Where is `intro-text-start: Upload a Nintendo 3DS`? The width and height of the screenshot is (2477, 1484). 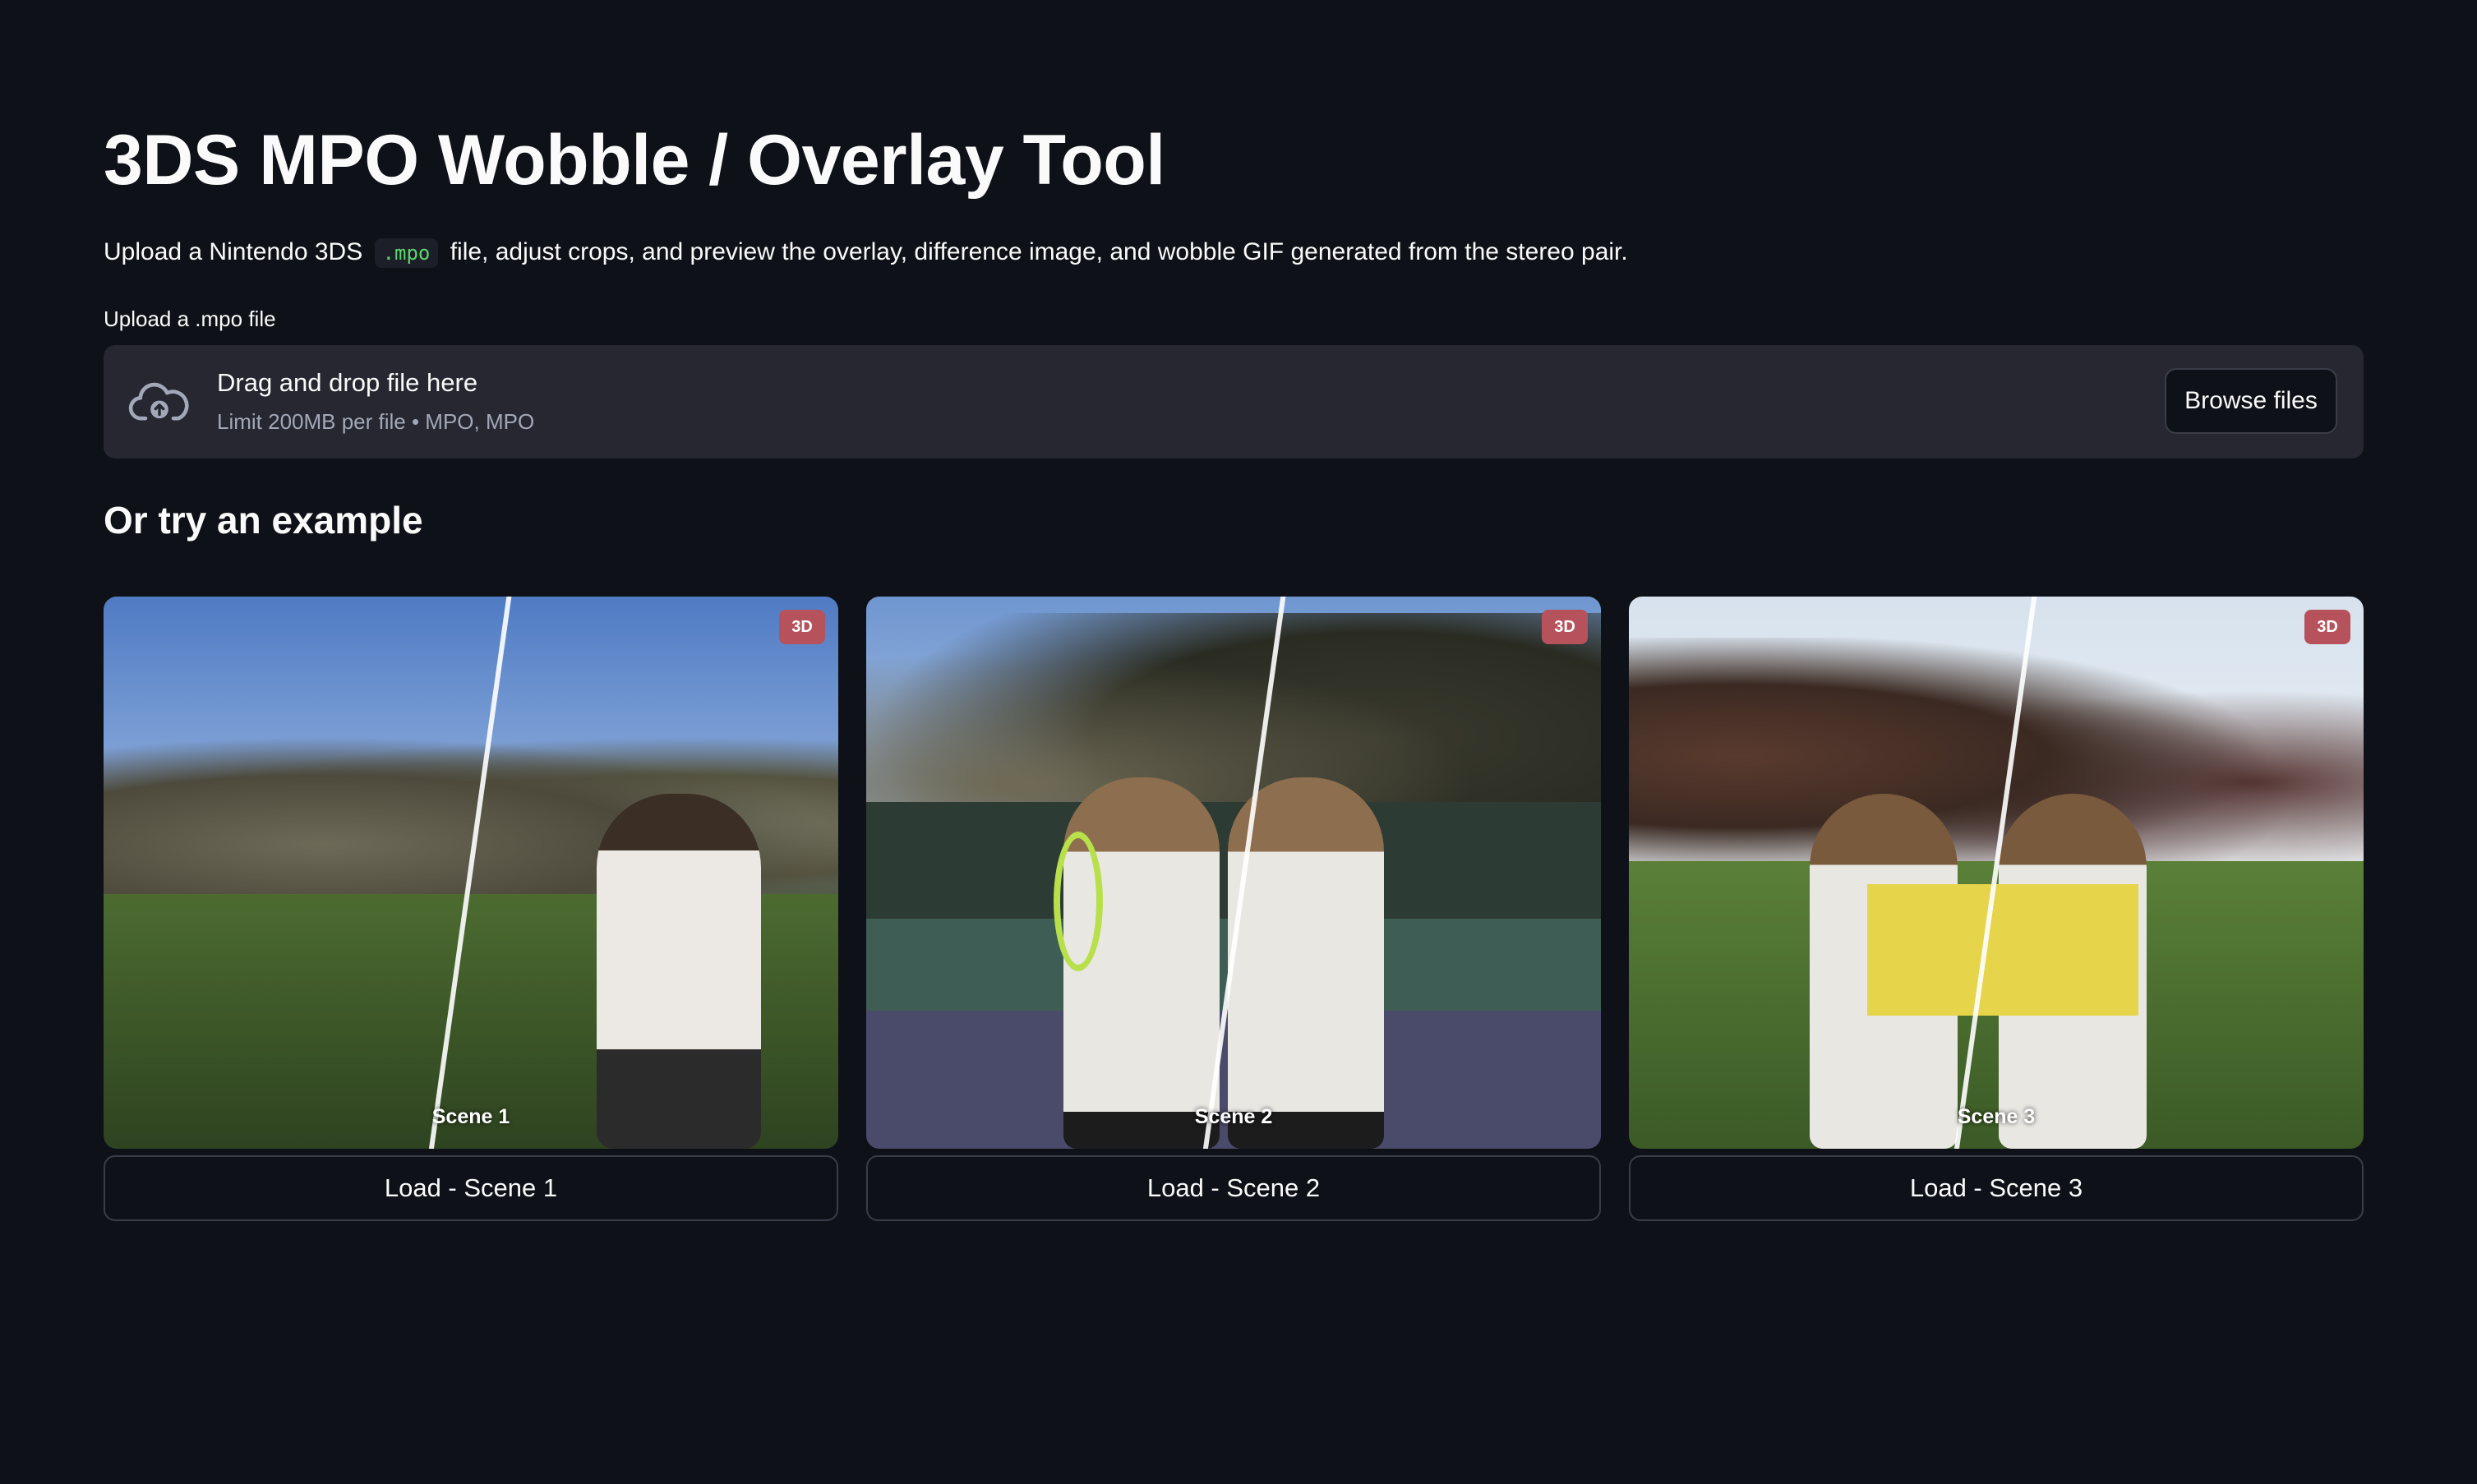 intro-text-start: Upload a Nintendo 3DS is located at coordinates (233, 251).